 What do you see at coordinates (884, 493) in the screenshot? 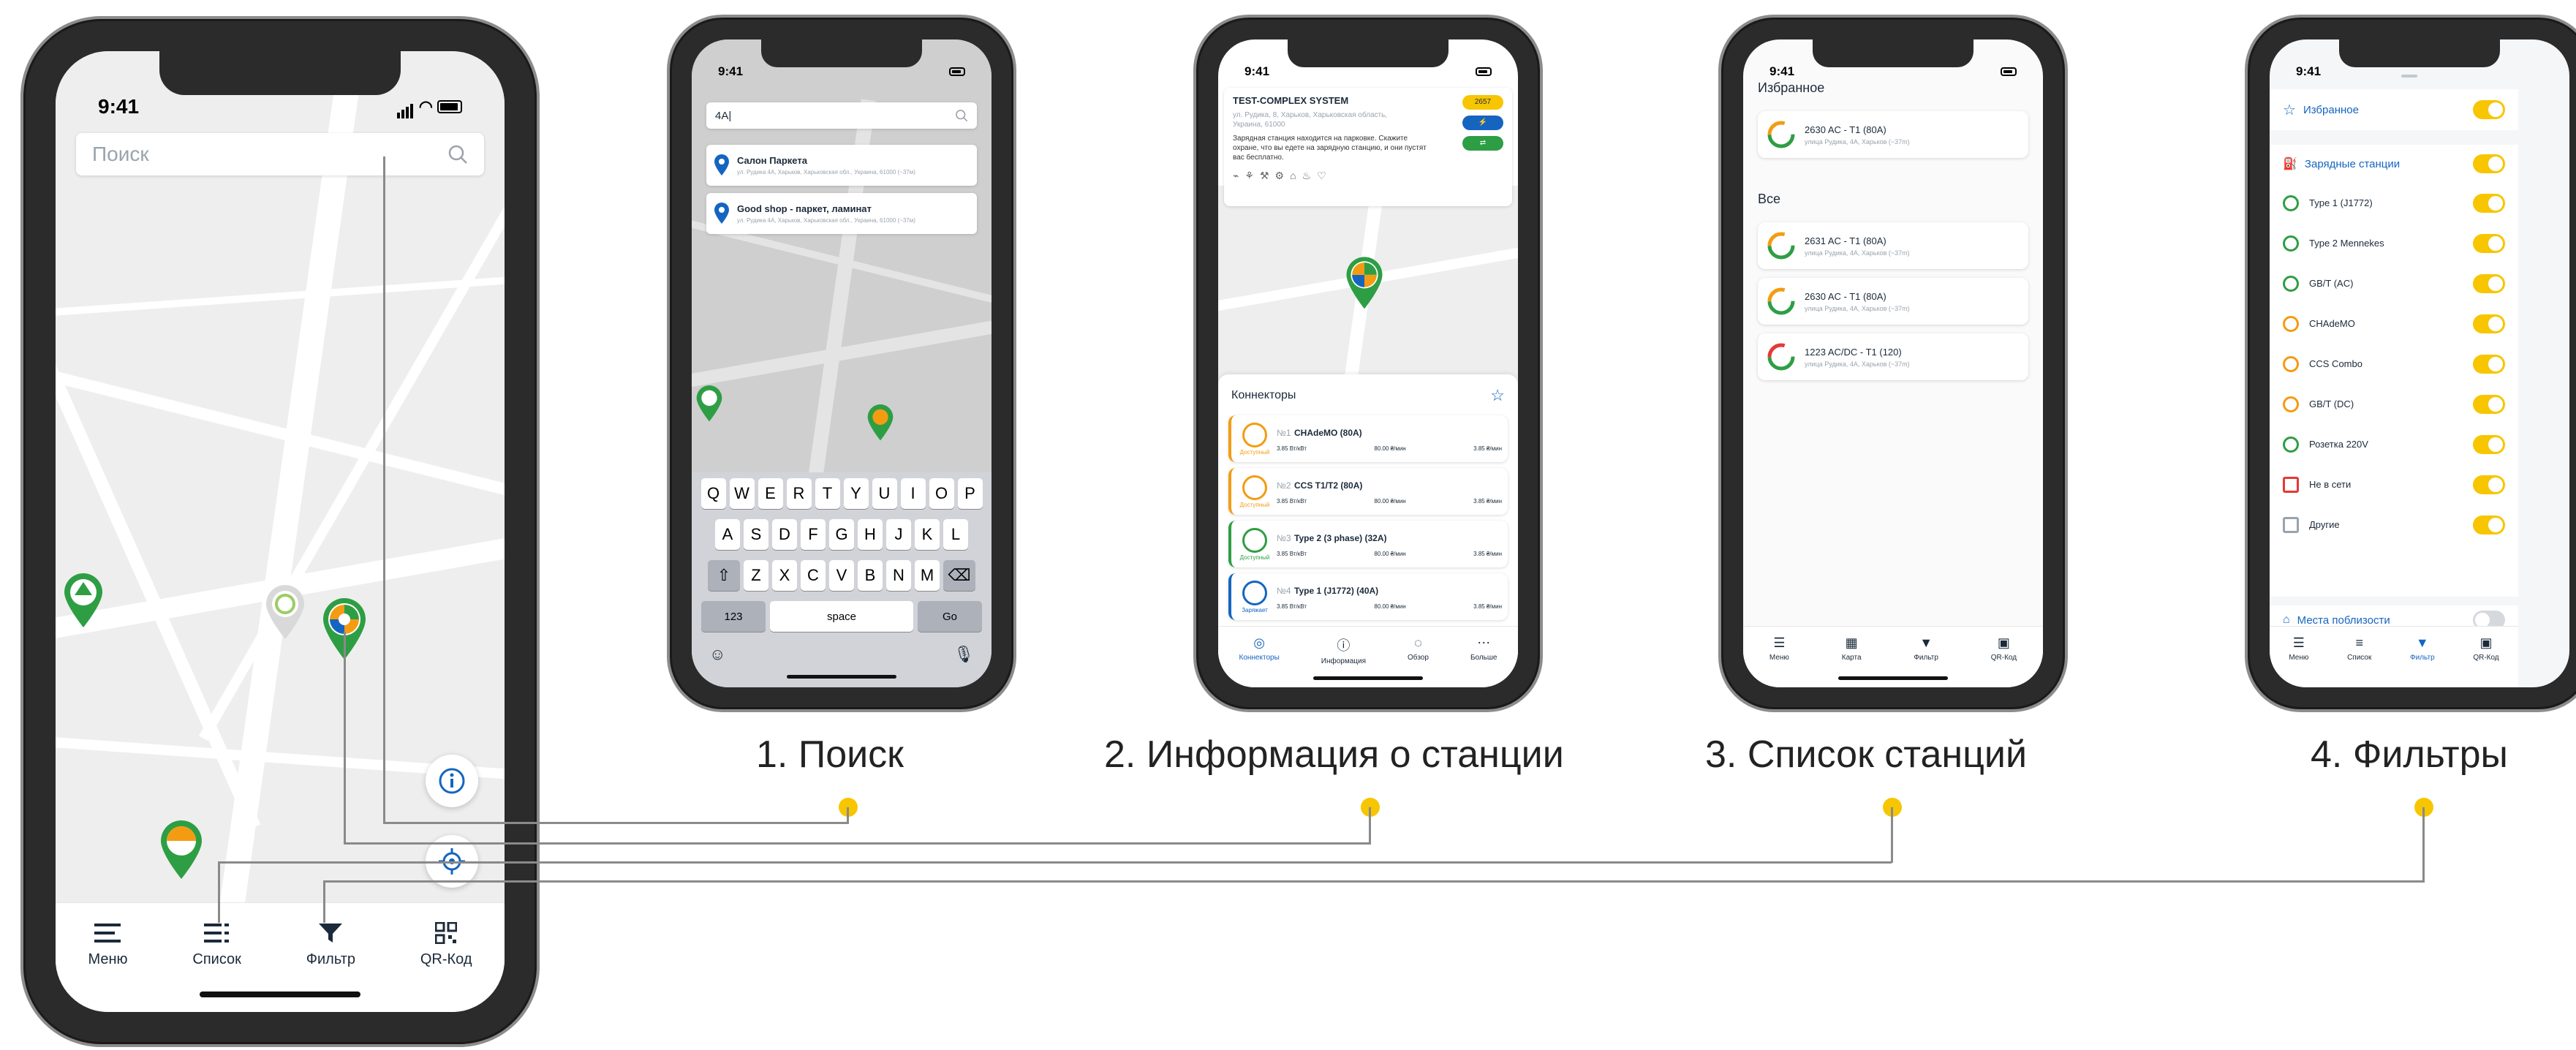
I see `key: U` at bounding box center [884, 493].